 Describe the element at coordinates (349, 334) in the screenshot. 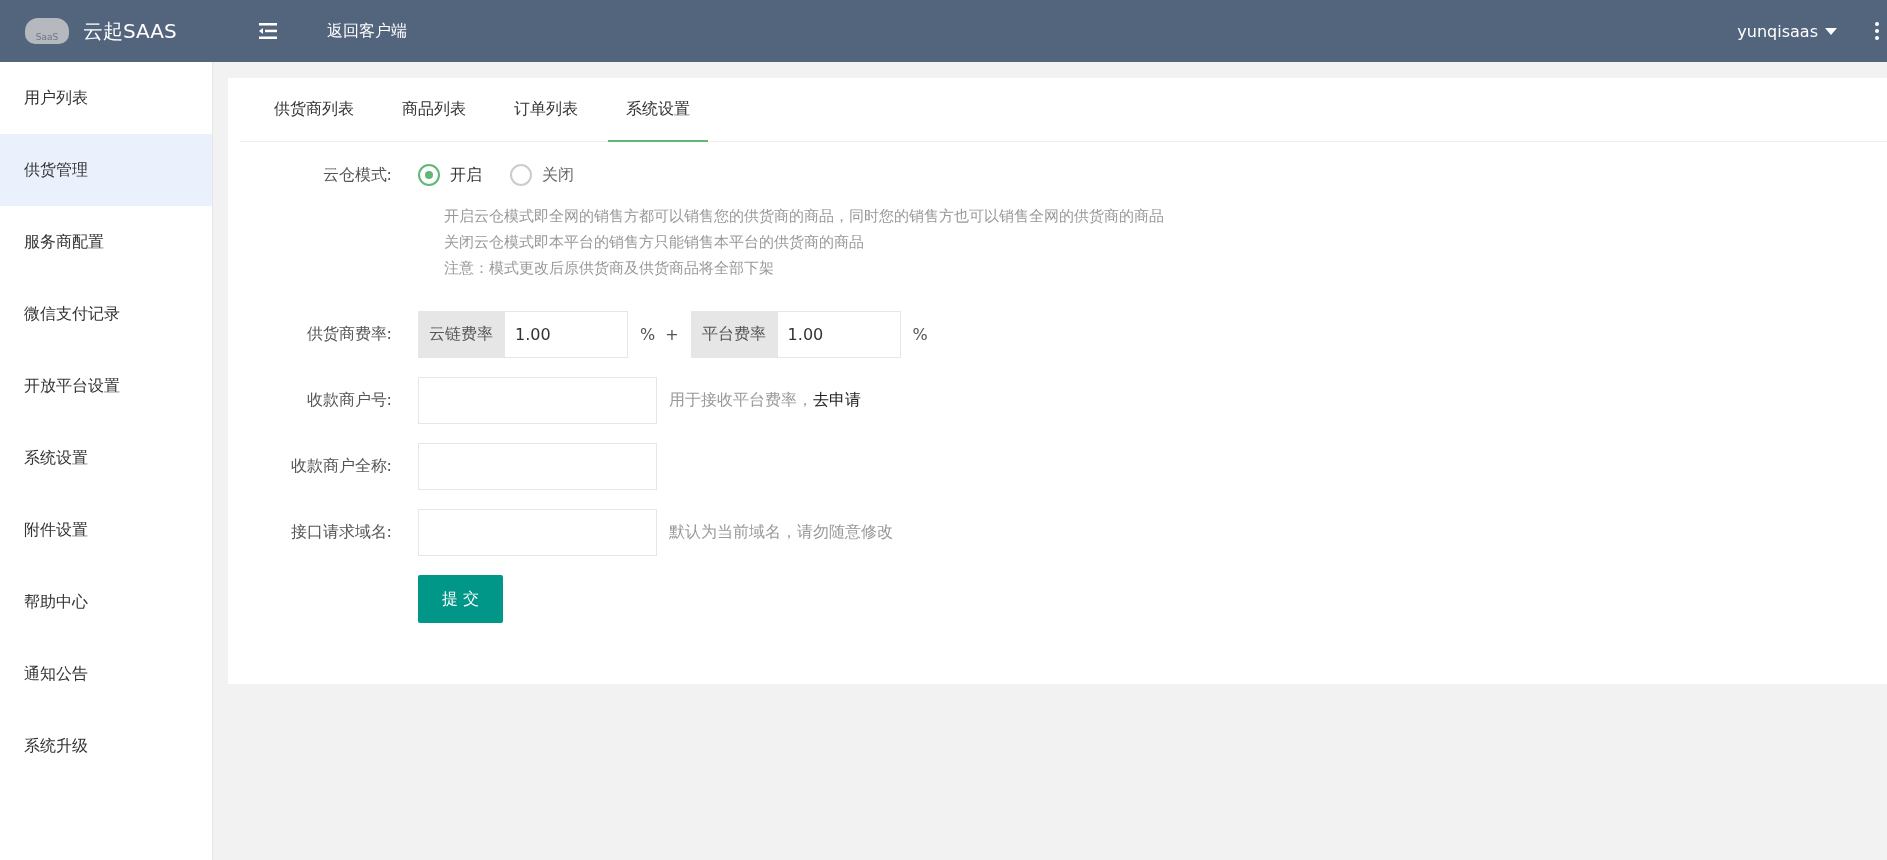

I see `field-label: 供货商费率:` at that location.